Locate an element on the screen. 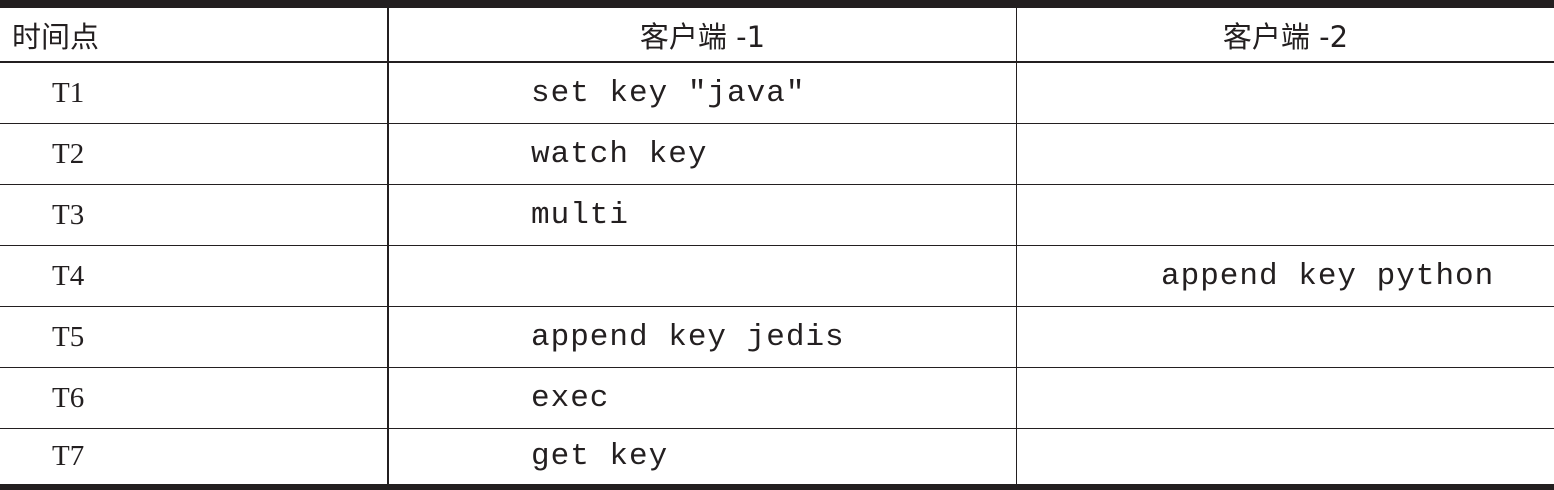  table-row: T7 get key is located at coordinates (777, 456).